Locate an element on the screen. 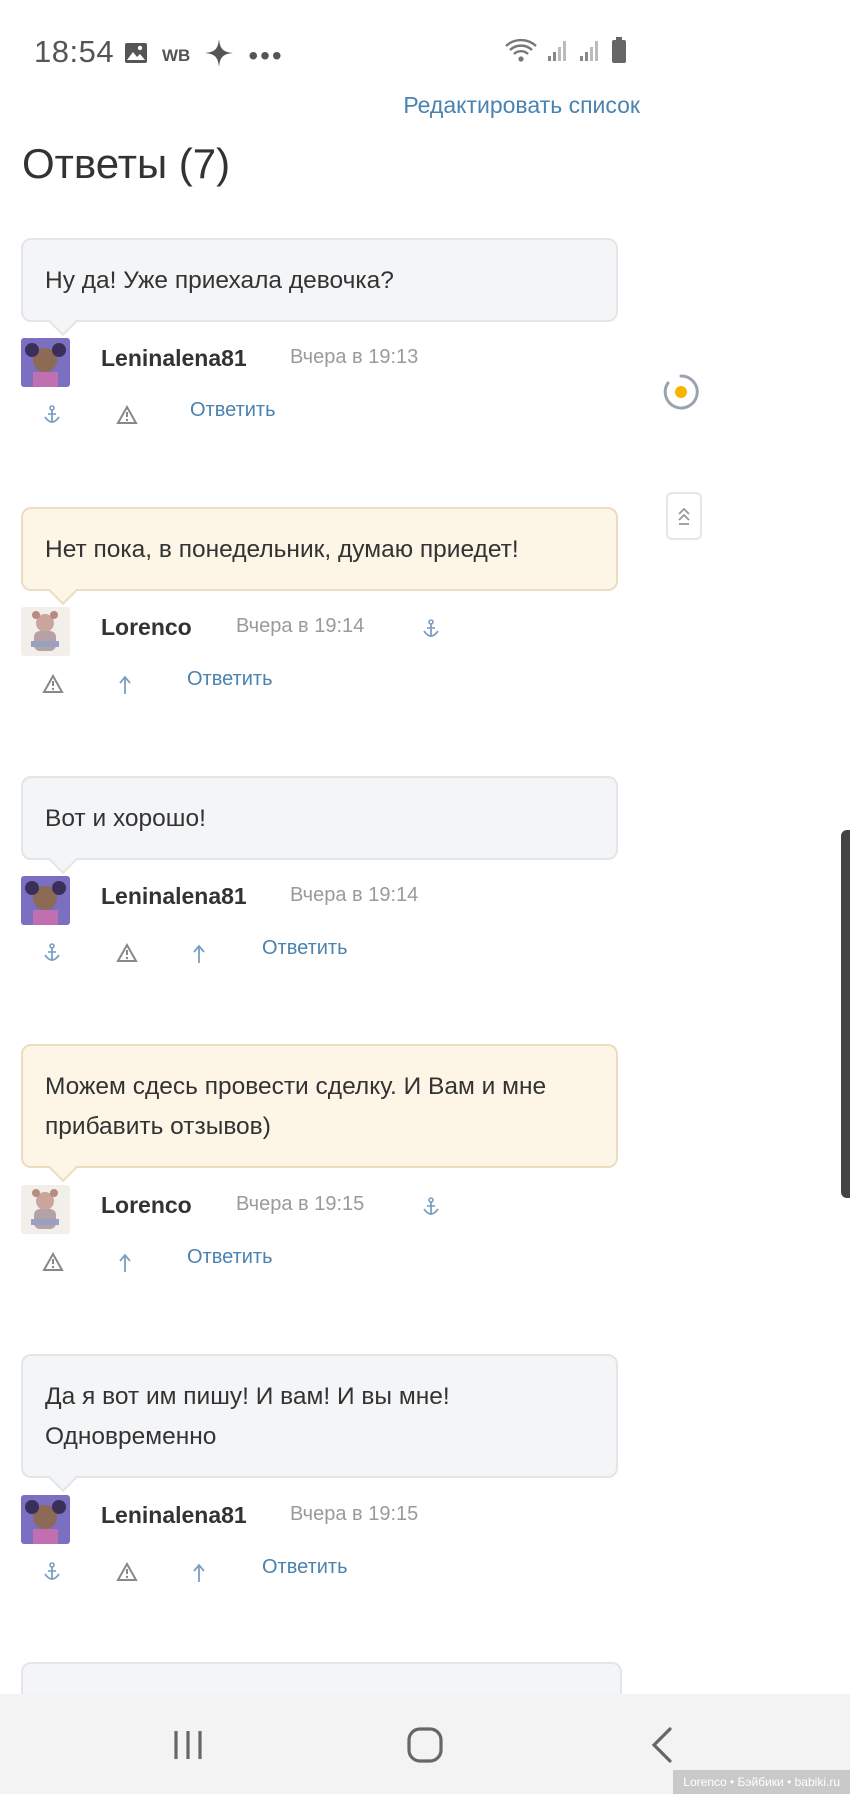  home-button is located at coordinates (425, 1745).